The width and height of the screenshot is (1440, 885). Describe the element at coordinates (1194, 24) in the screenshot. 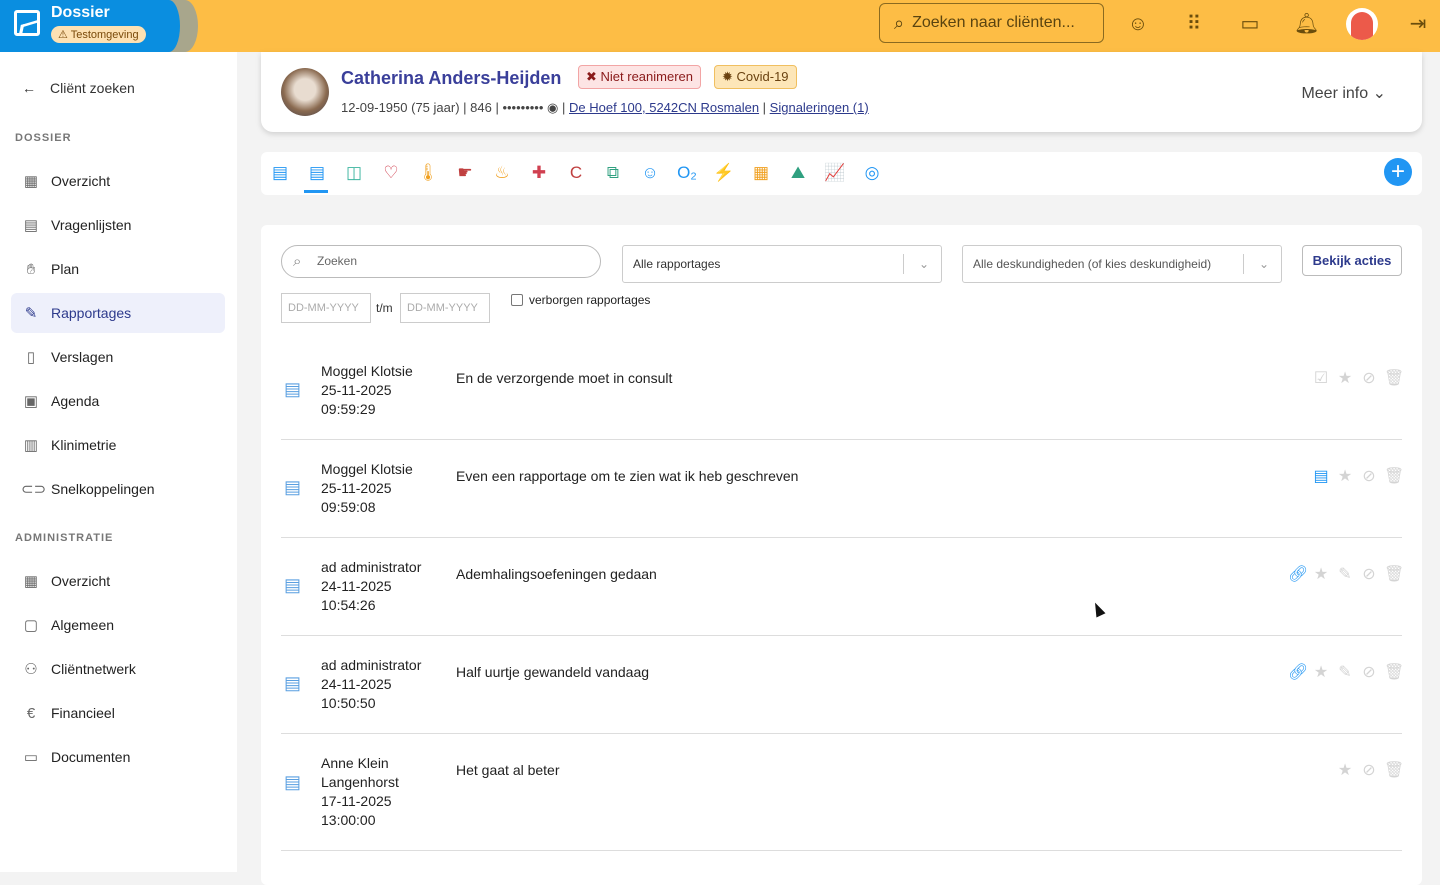

I see `apps-grid-icon: ⠿` at that location.